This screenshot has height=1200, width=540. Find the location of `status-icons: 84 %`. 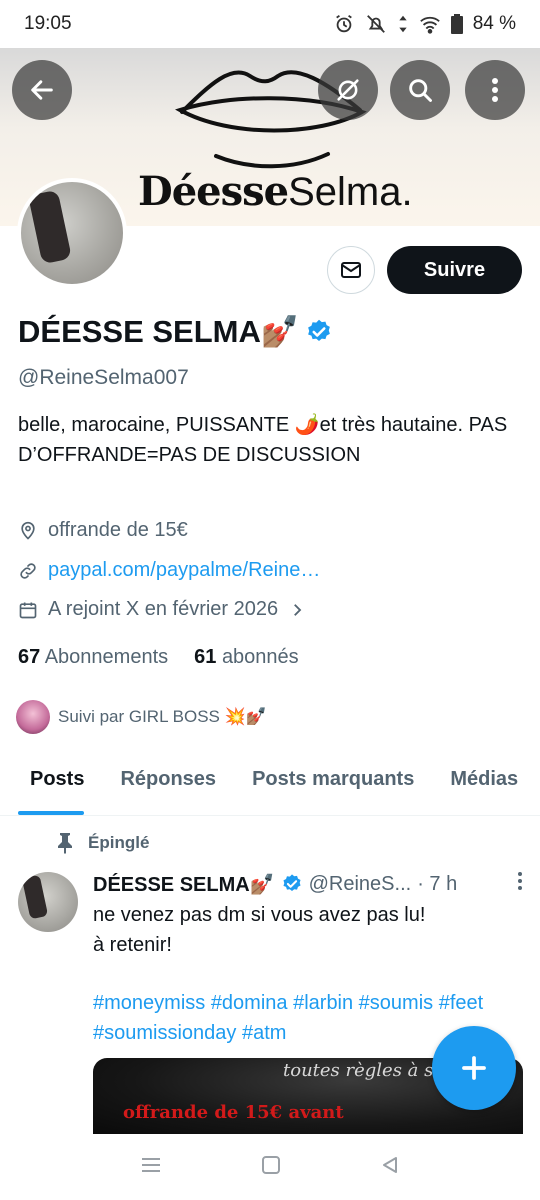

status-icons: 84 % is located at coordinates (424, 24).